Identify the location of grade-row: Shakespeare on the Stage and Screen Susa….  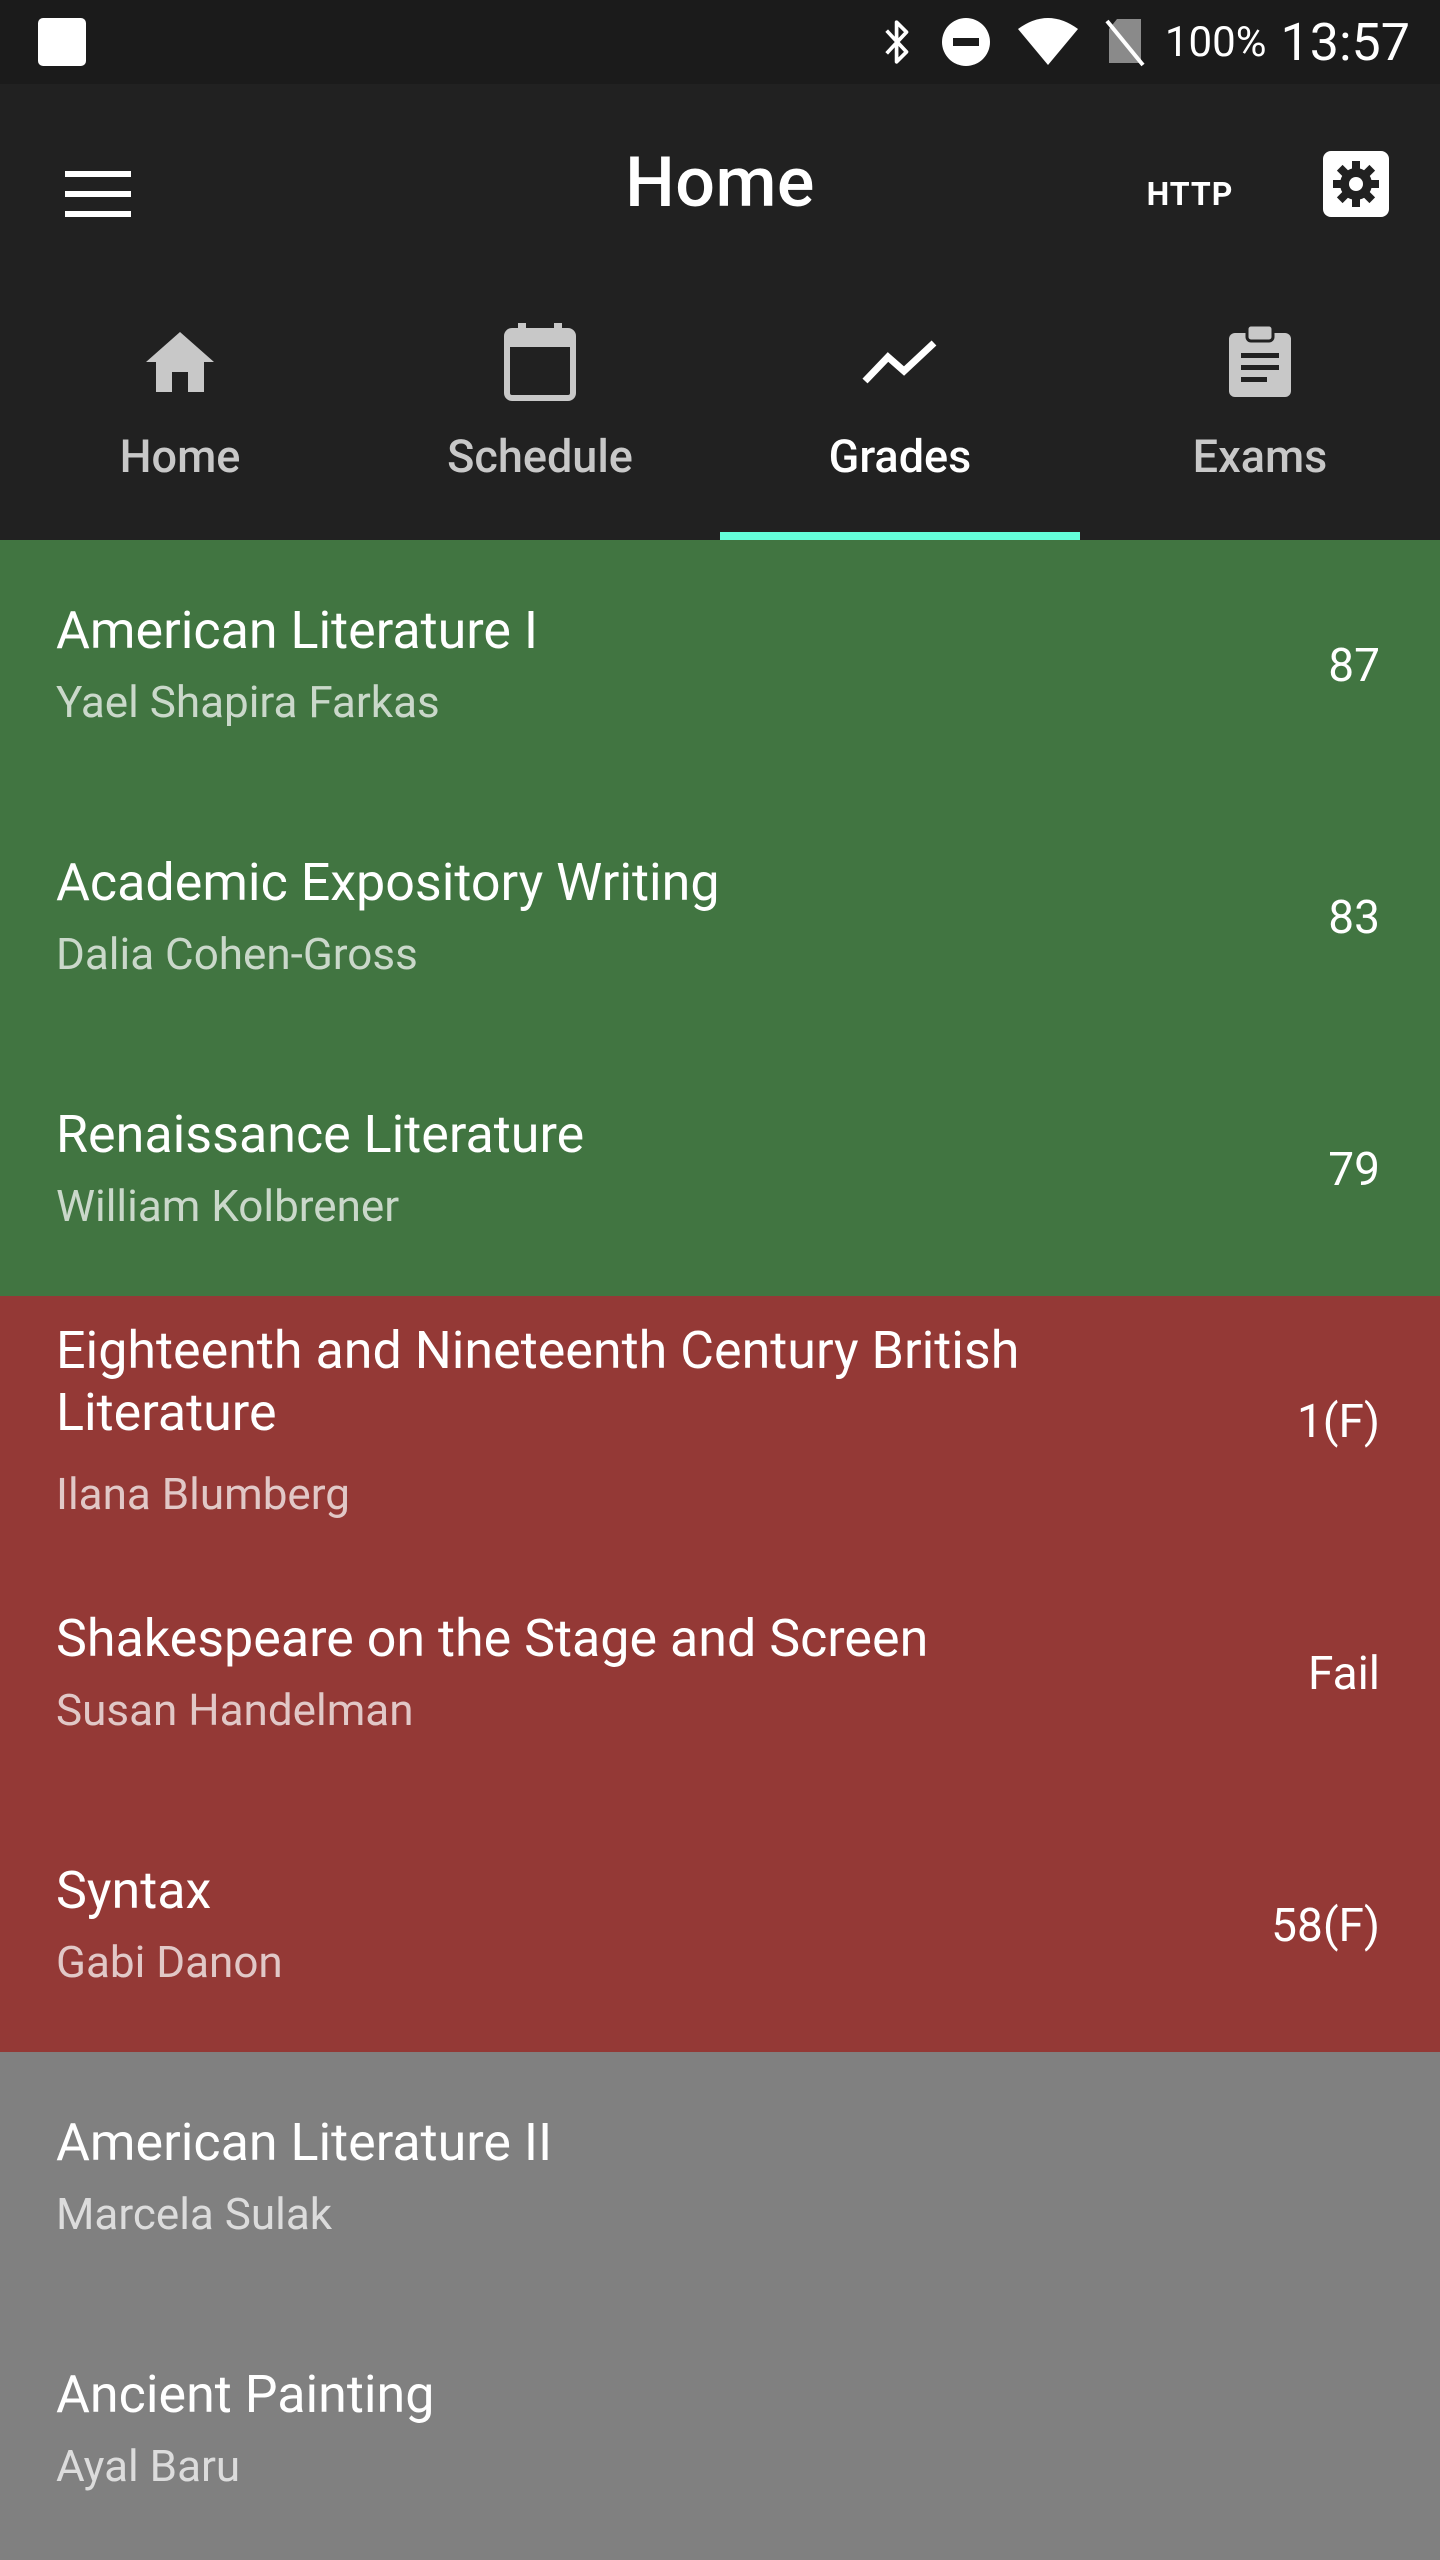
(720, 1674).